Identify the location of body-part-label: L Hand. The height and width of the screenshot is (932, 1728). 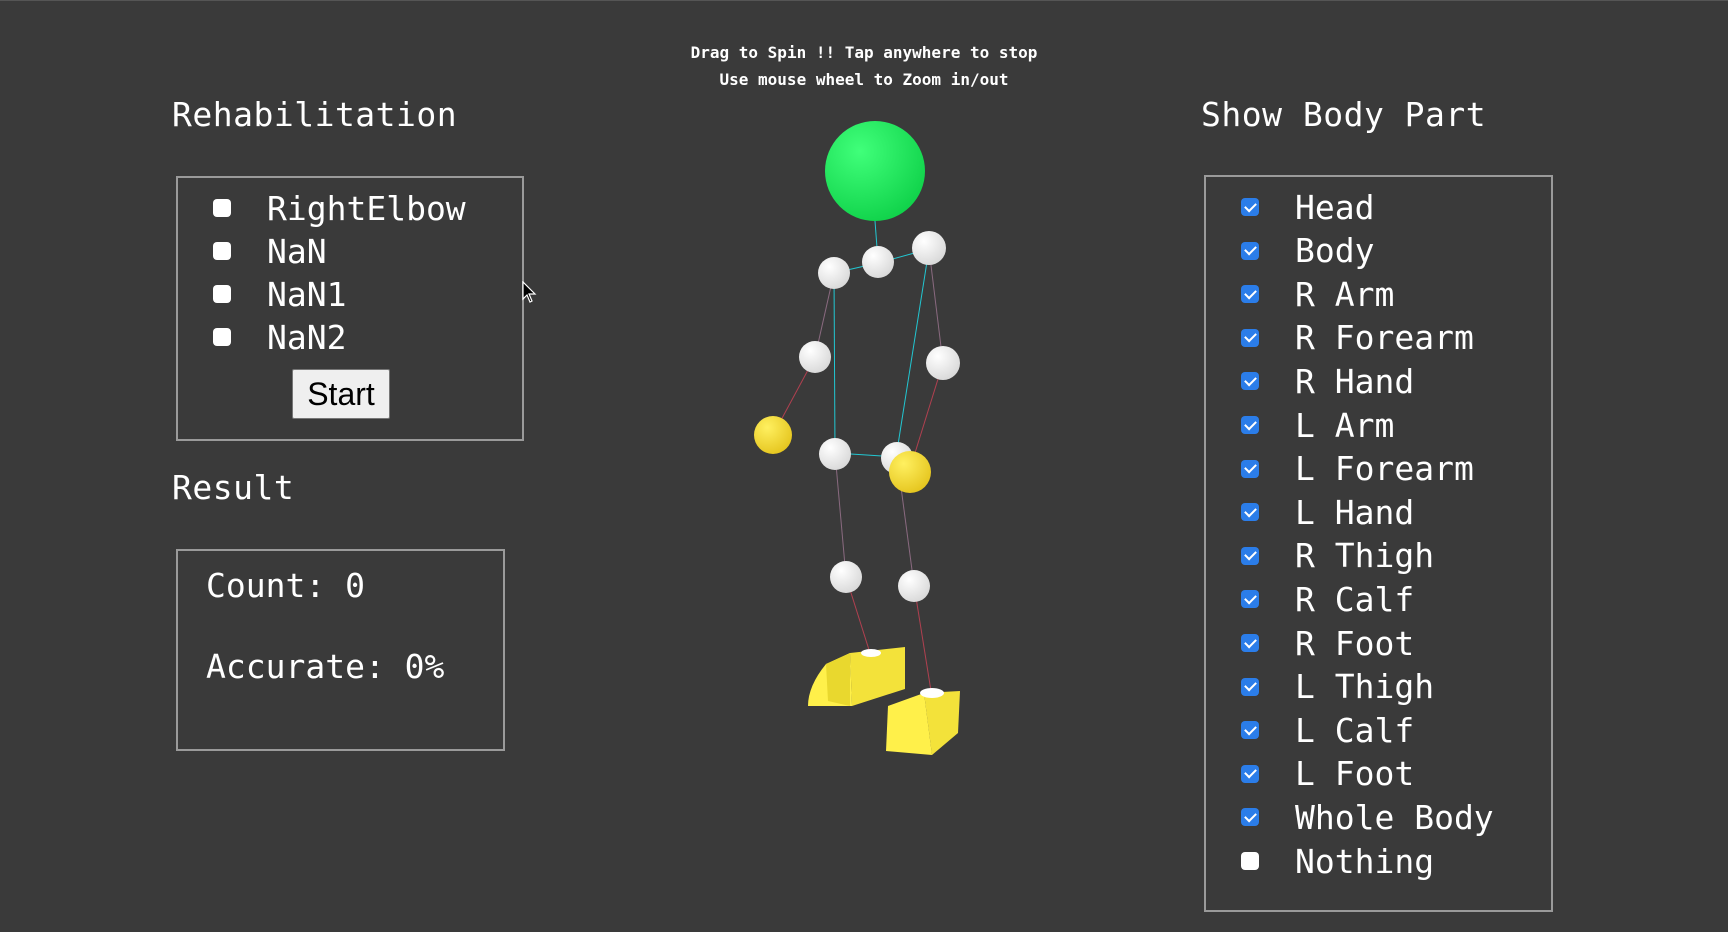
(1355, 512).